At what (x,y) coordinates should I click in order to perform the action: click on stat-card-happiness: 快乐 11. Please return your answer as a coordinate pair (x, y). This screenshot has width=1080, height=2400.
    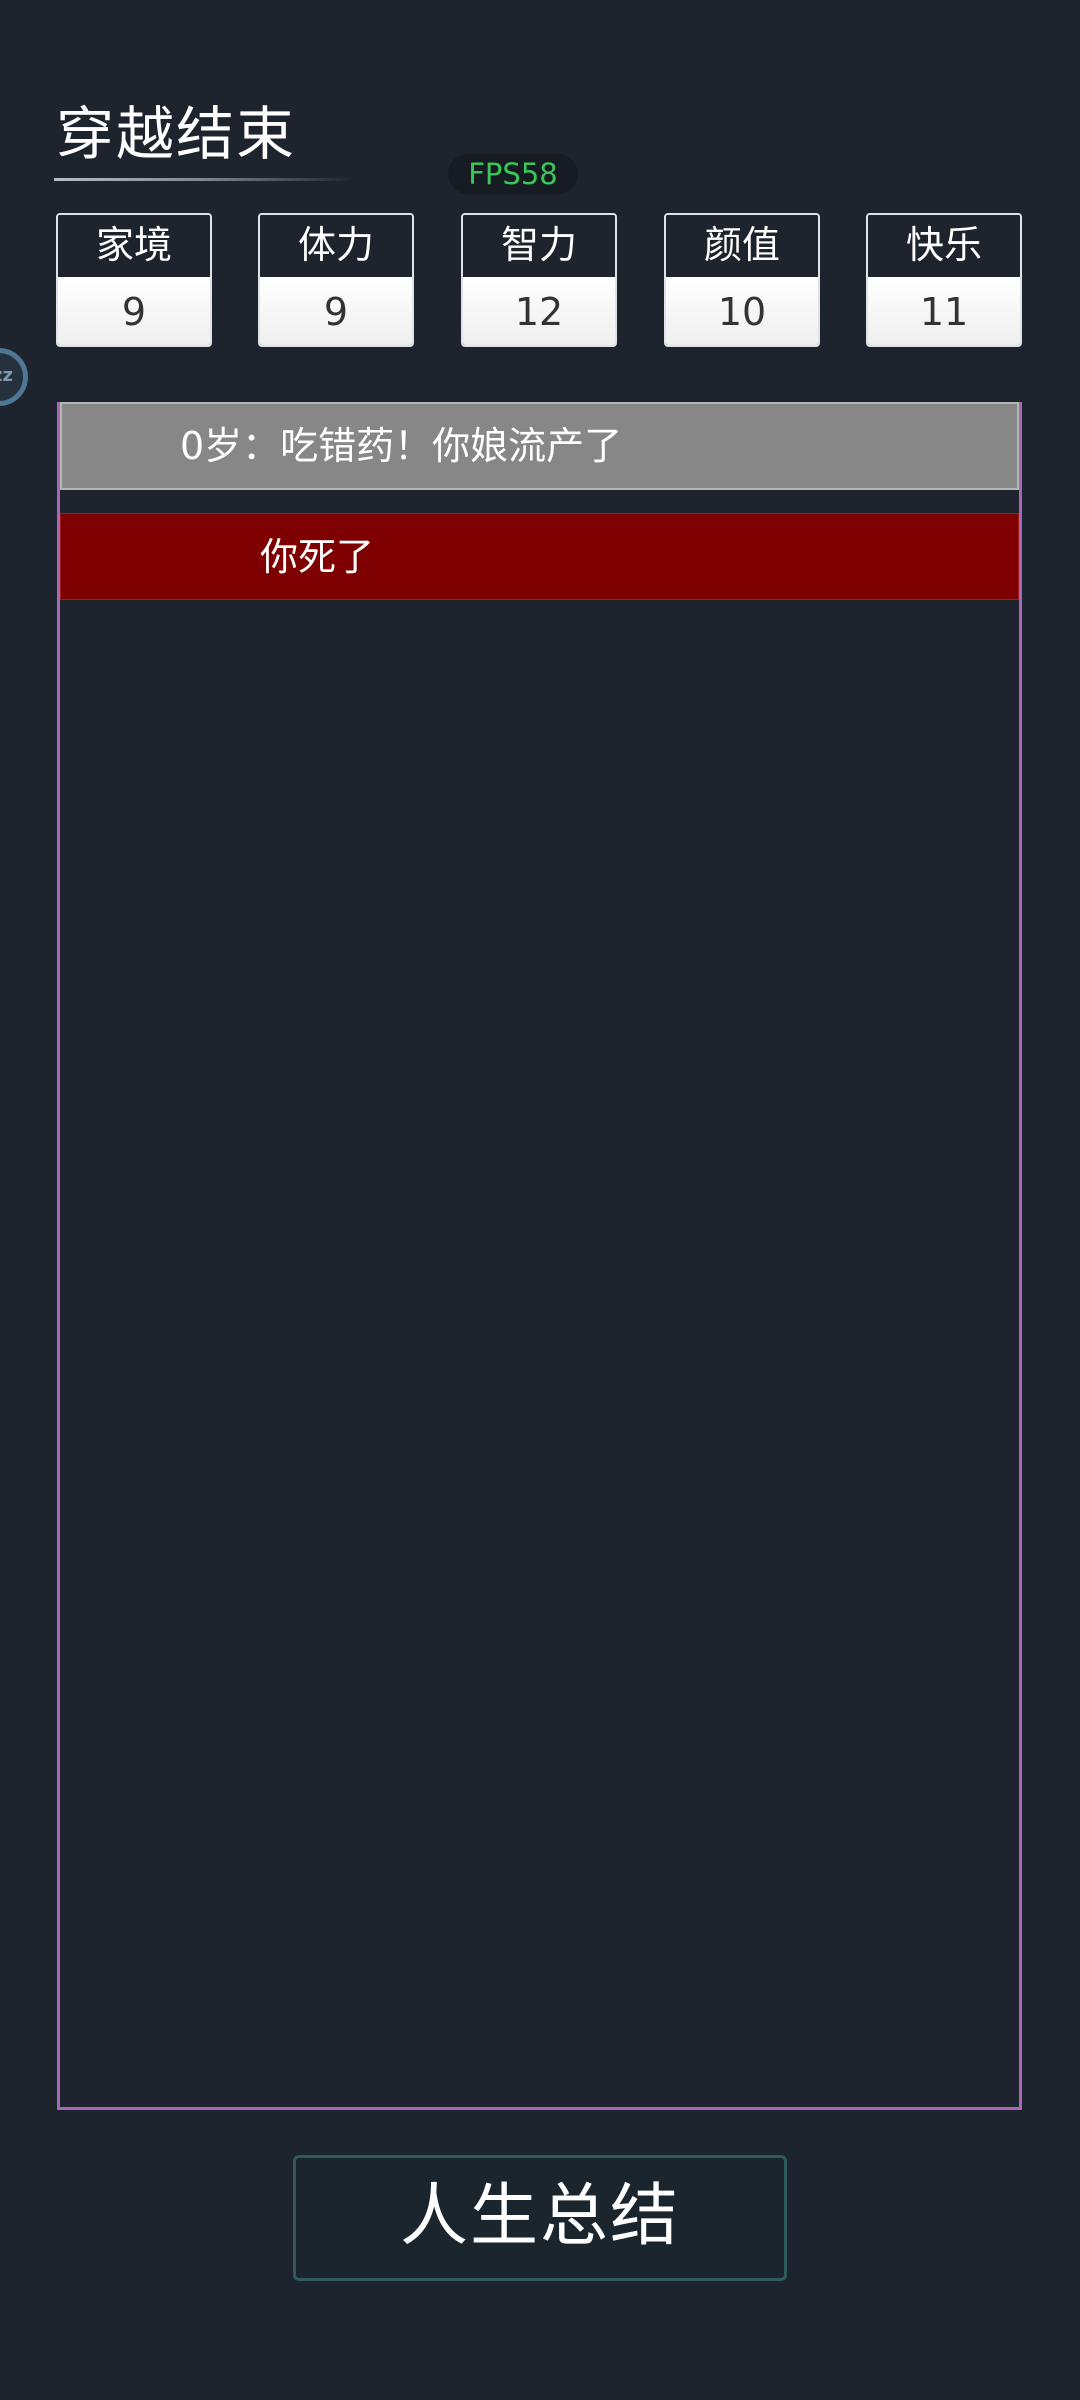
    Looking at the image, I should click on (944, 280).